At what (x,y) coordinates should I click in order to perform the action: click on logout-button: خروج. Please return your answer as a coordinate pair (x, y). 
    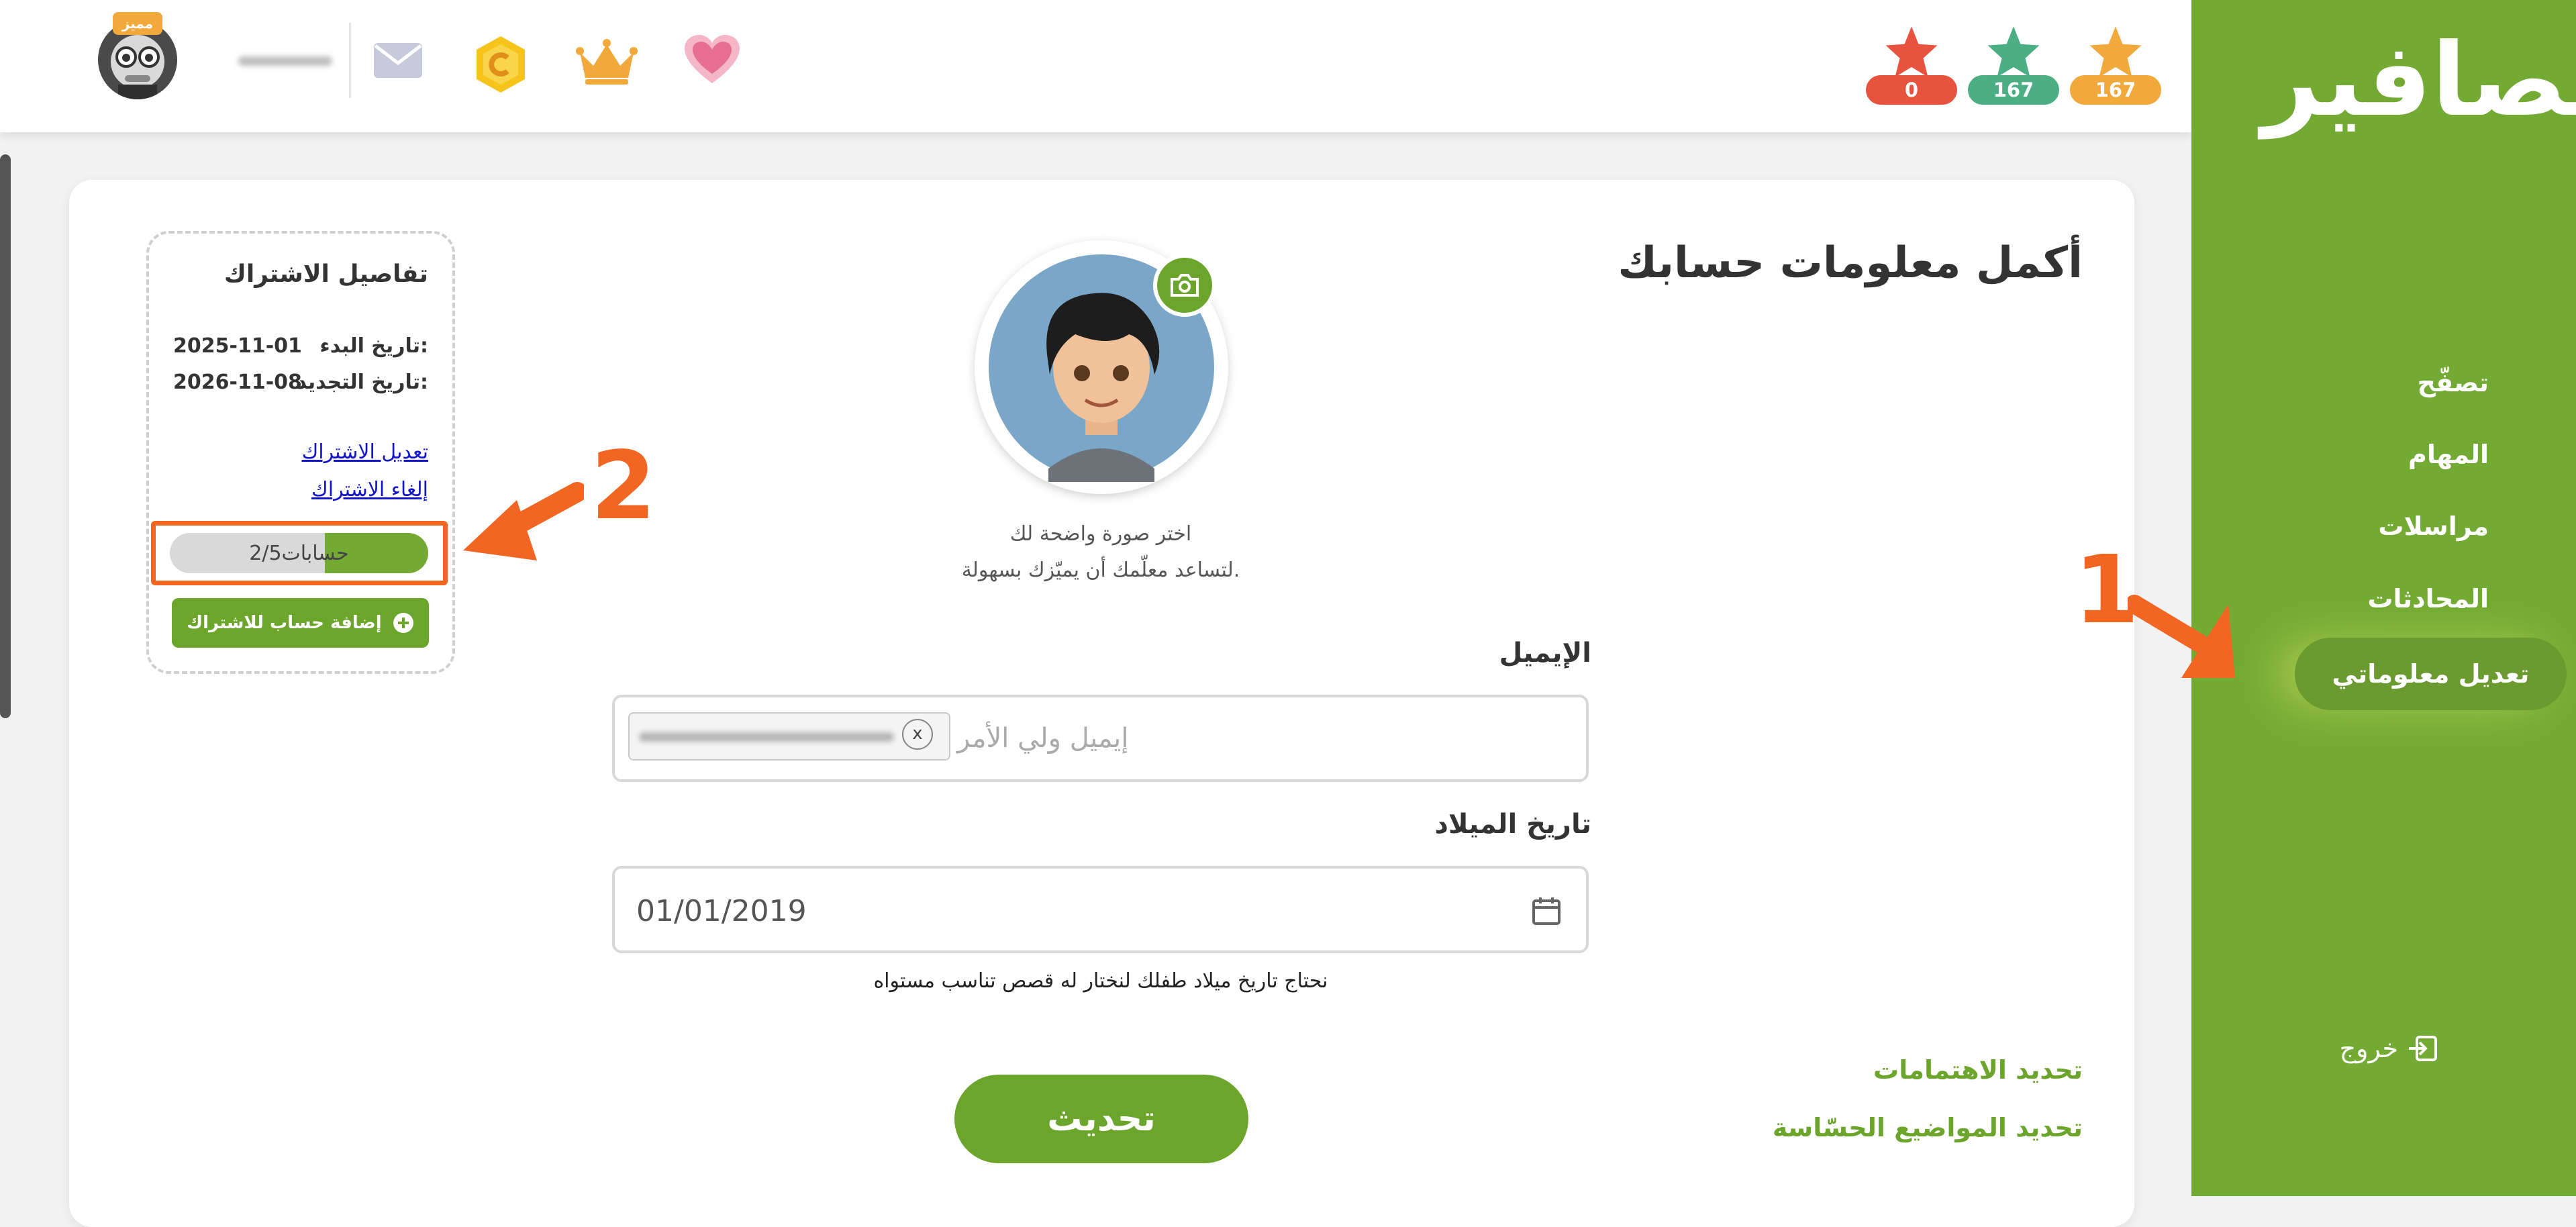
    Looking at the image, I should click on (2389, 1048).